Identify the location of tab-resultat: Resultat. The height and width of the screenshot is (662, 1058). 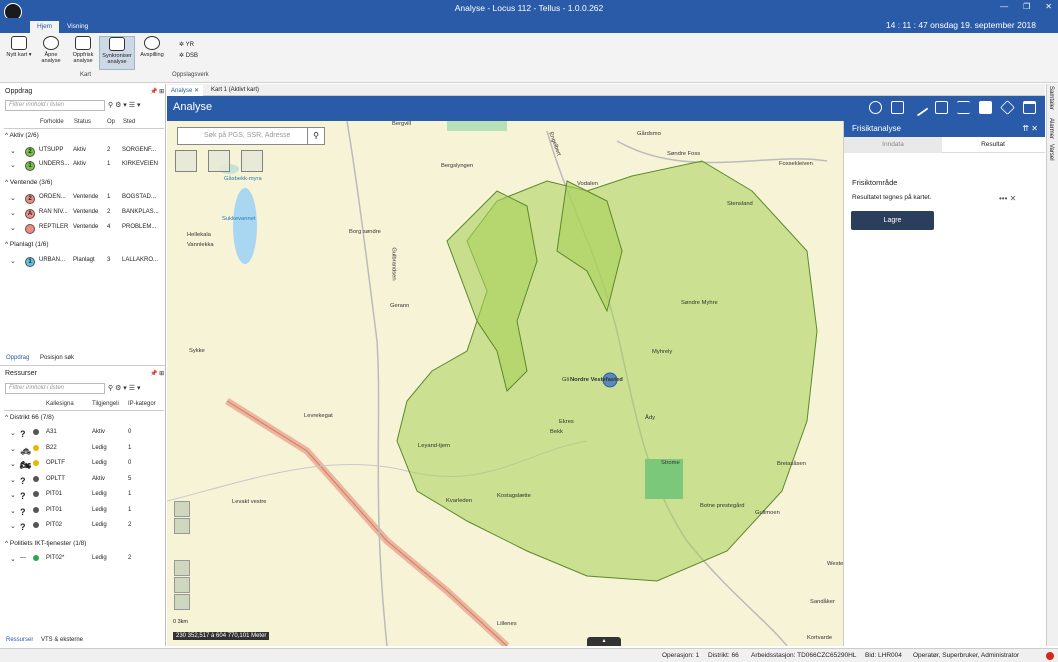
(993, 145).